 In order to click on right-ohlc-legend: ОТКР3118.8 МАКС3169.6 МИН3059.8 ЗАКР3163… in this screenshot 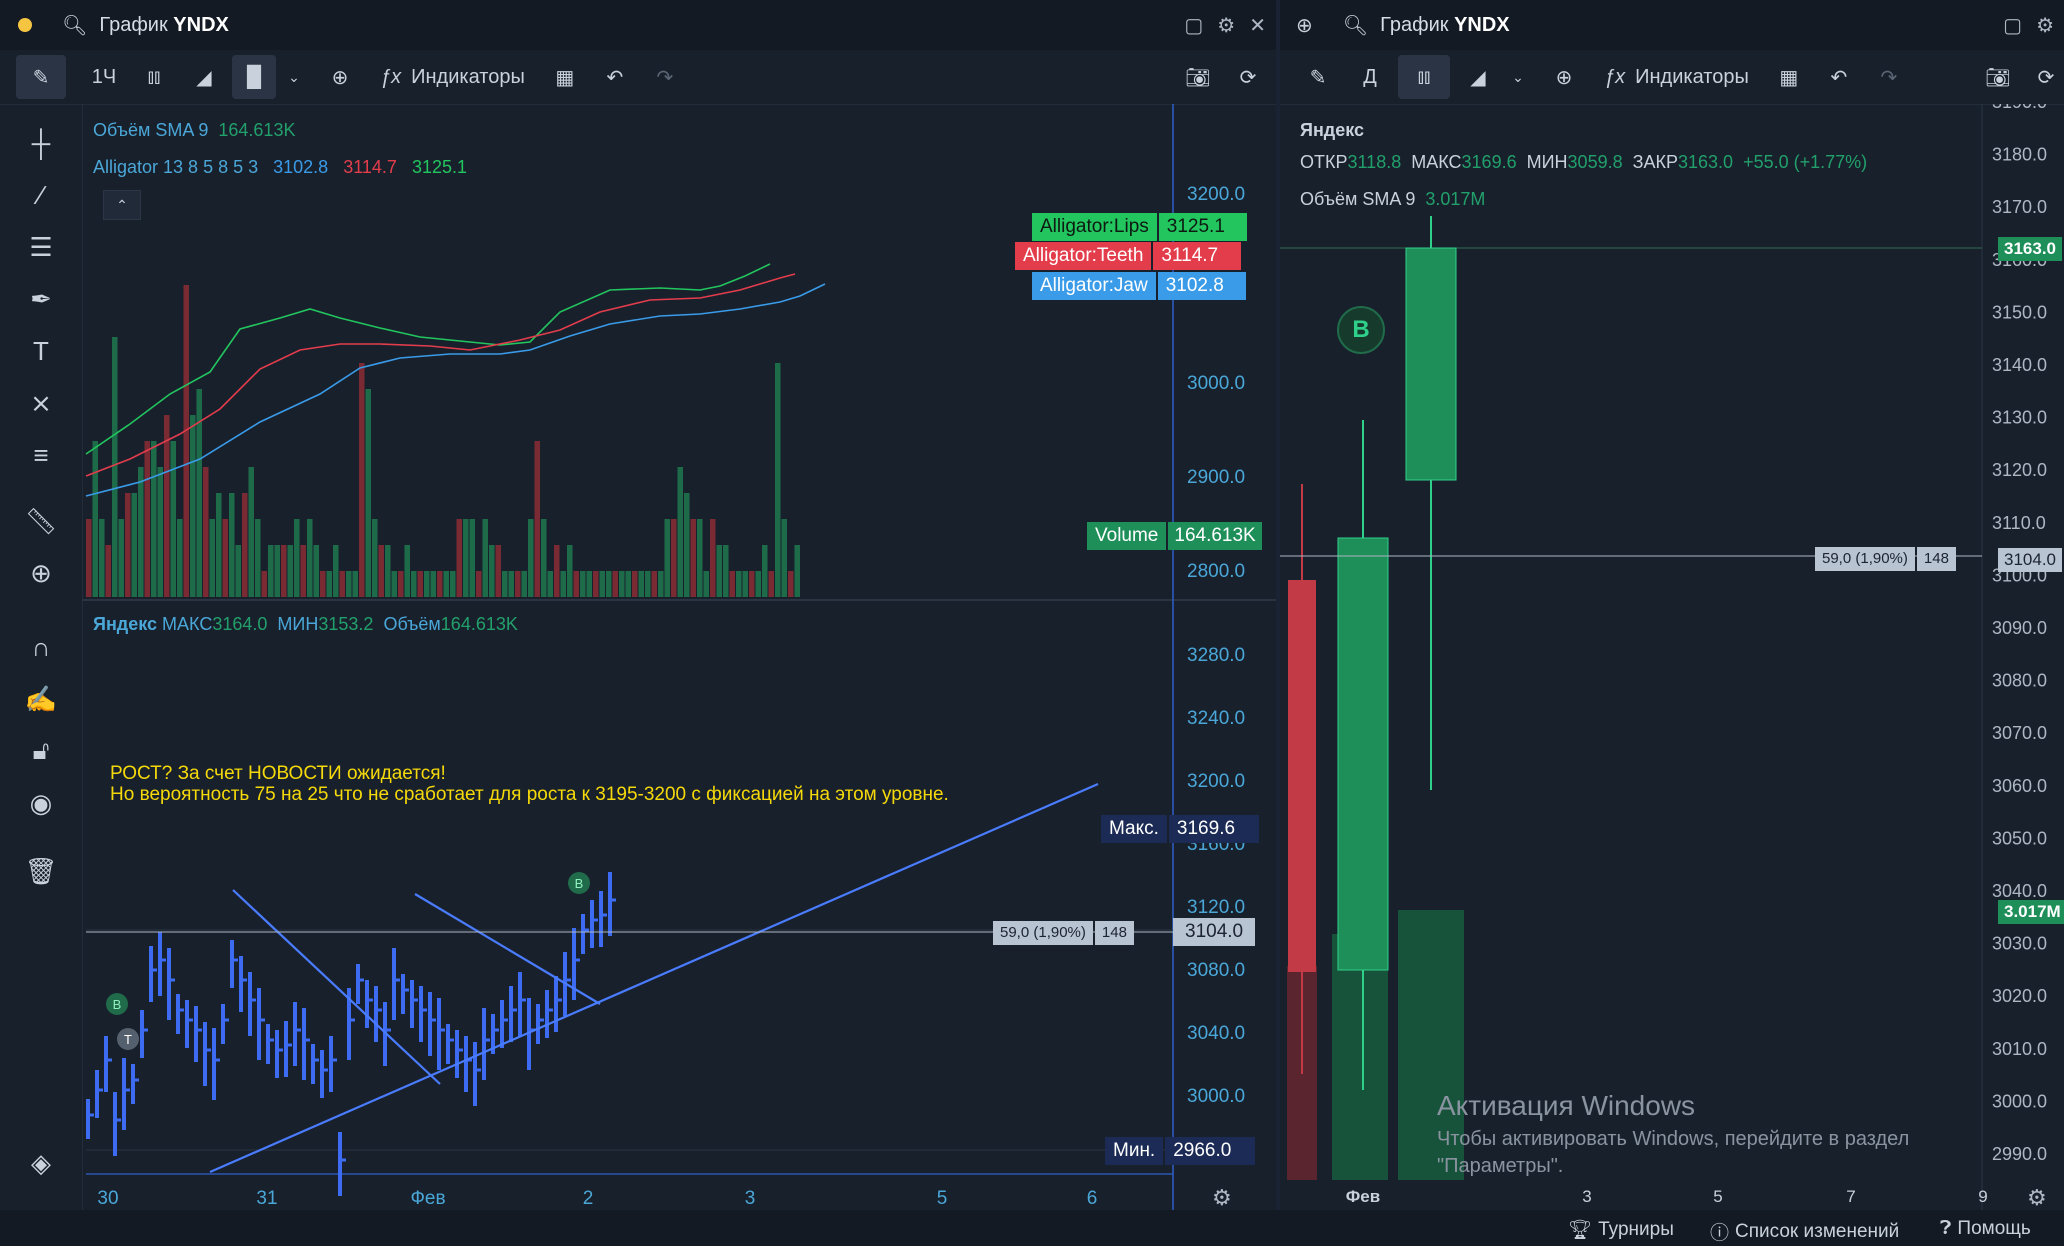, I will do `click(1583, 162)`.